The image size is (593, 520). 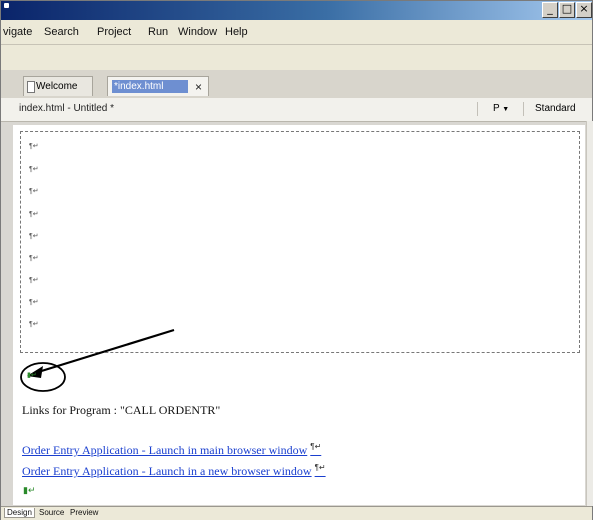 What do you see at coordinates (555, 108) in the screenshot?
I see `style-dropdown: Standard` at bounding box center [555, 108].